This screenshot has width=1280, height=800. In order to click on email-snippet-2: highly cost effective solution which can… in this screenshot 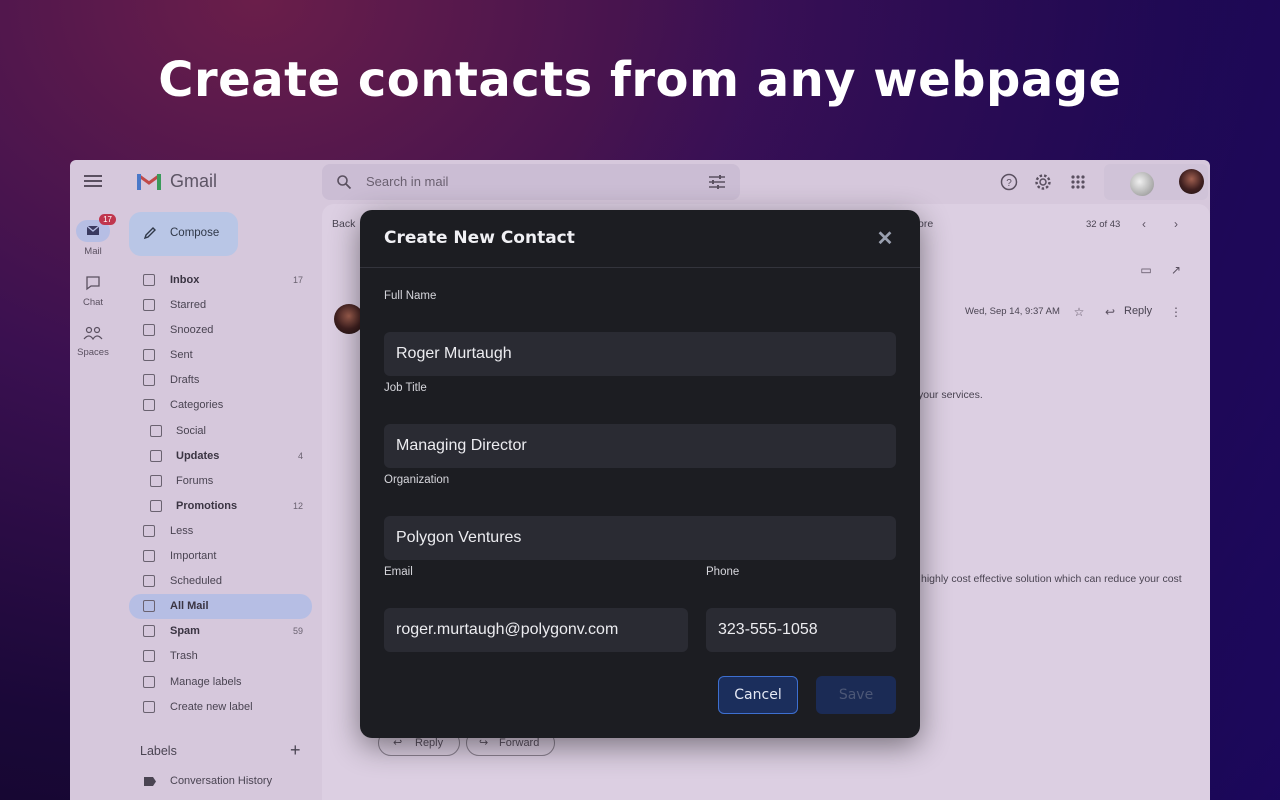, I will do `click(1051, 579)`.